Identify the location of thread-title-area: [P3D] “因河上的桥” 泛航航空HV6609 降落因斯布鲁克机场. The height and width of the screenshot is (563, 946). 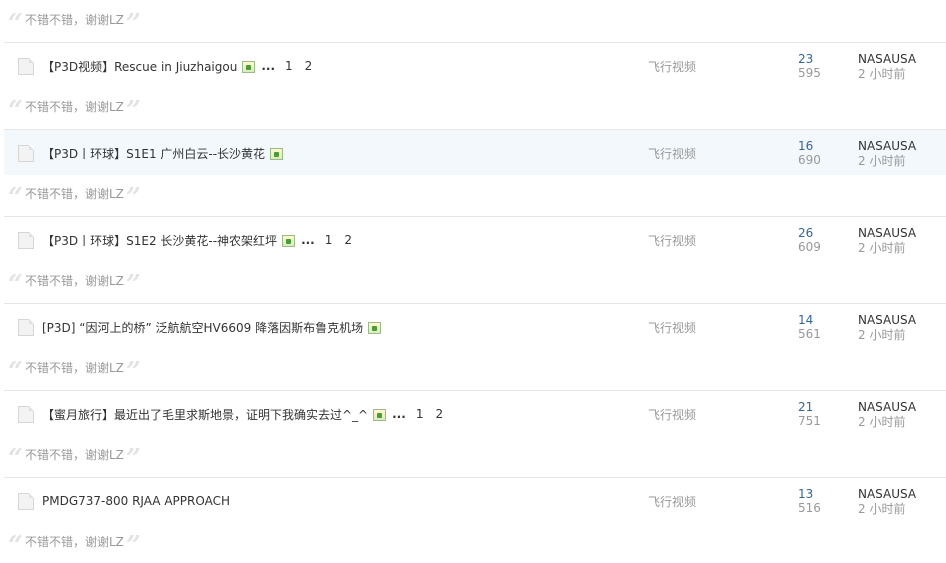
(212, 327).